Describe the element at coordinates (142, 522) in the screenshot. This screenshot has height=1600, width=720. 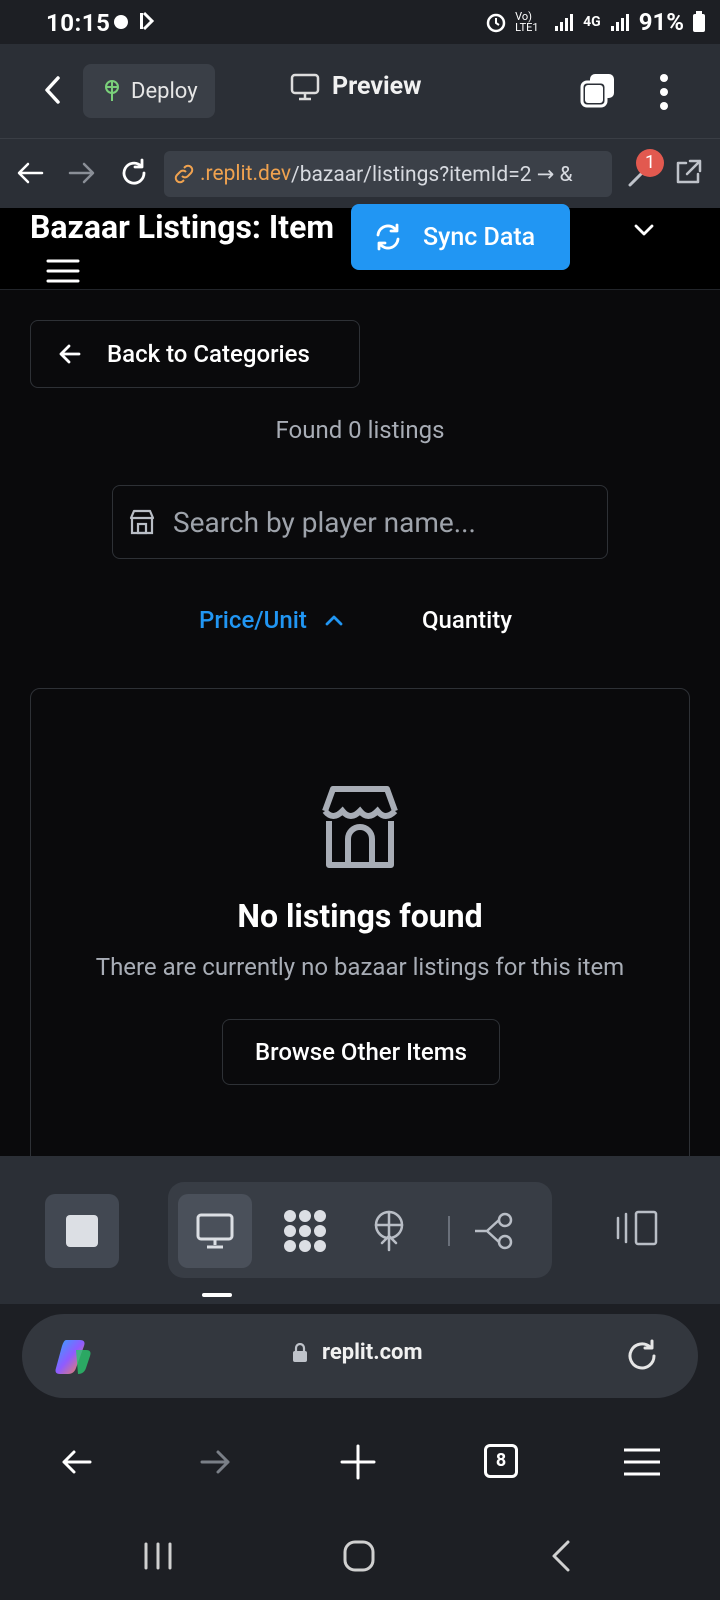
I see `store-icon` at that location.